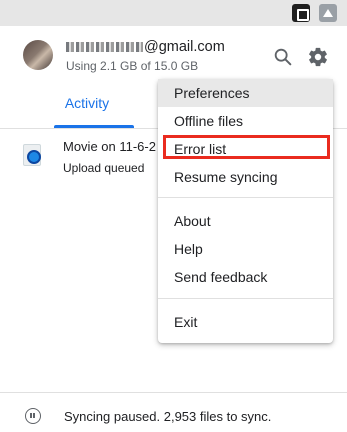 This screenshot has width=347, height=432. I want to click on menu-item-error-list: Error list, so click(245, 149).